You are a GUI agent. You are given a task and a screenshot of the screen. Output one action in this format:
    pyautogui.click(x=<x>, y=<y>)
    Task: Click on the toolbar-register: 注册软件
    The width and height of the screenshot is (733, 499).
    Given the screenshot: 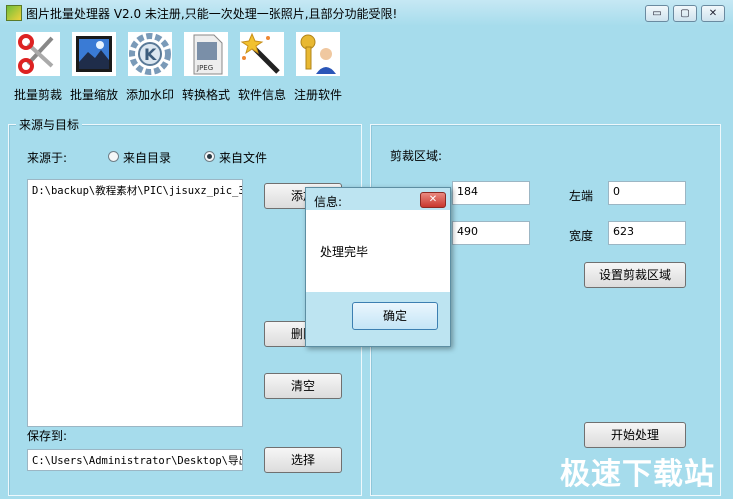 What is the action you would take?
    pyautogui.click(x=318, y=66)
    